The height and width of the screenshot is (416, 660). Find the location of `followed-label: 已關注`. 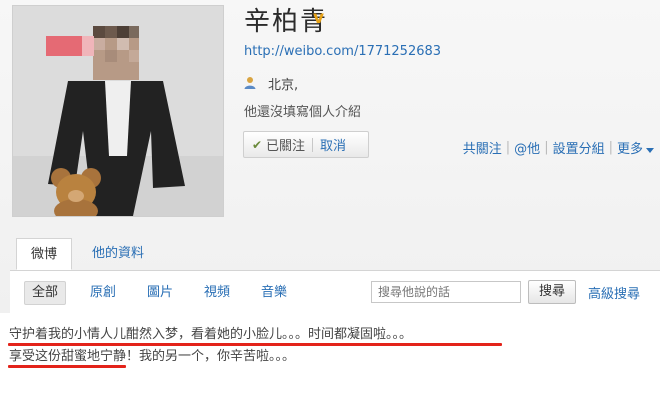

followed-label: 已關注 is located at coordinates (286, 146).